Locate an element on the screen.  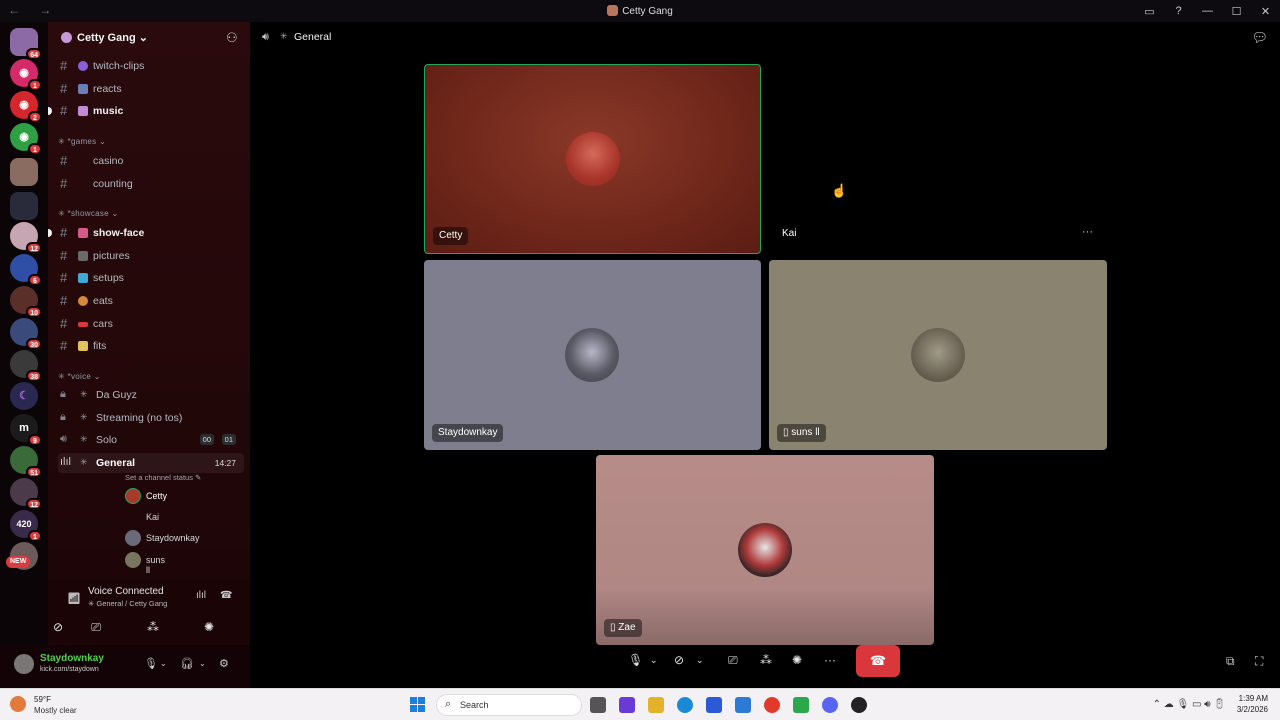
invite-people-icon: ⚇ is located at coordinates (232, 38).